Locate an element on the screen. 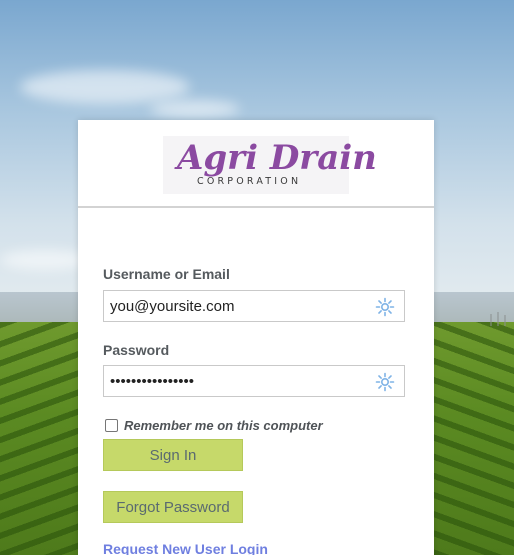 Image resolution: width=514 pixels, height=555 pixels. logo-wordmark: Agri Drain is located at coordinates (277, 158).